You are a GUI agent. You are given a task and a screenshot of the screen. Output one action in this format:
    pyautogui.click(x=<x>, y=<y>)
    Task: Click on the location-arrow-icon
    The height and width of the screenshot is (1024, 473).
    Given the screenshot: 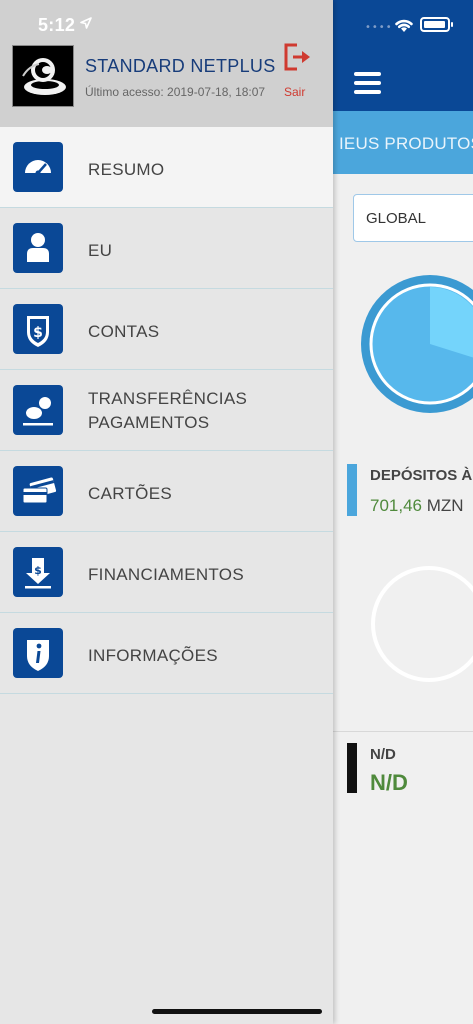 What is the action you would take?
    pyautogui.click(x=86, y=23)
    